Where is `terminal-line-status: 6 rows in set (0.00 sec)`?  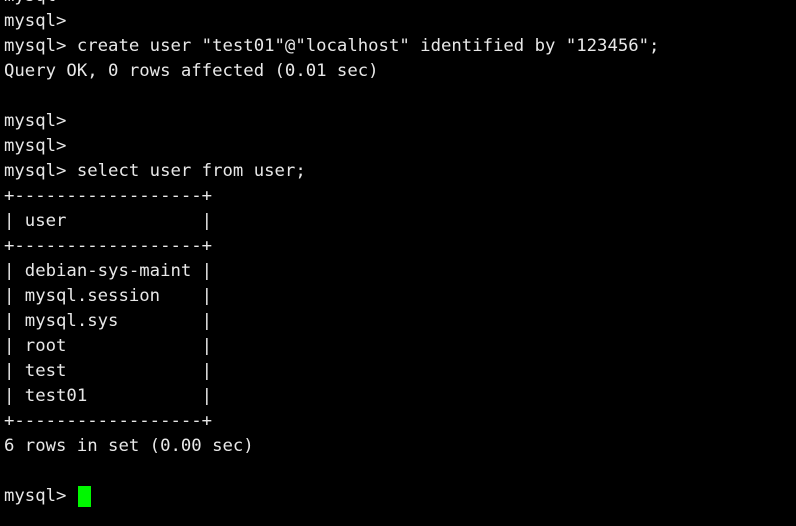
terminal-line-status: 6 rows in set (0.00 sec) is located at coordinates (129, 446).